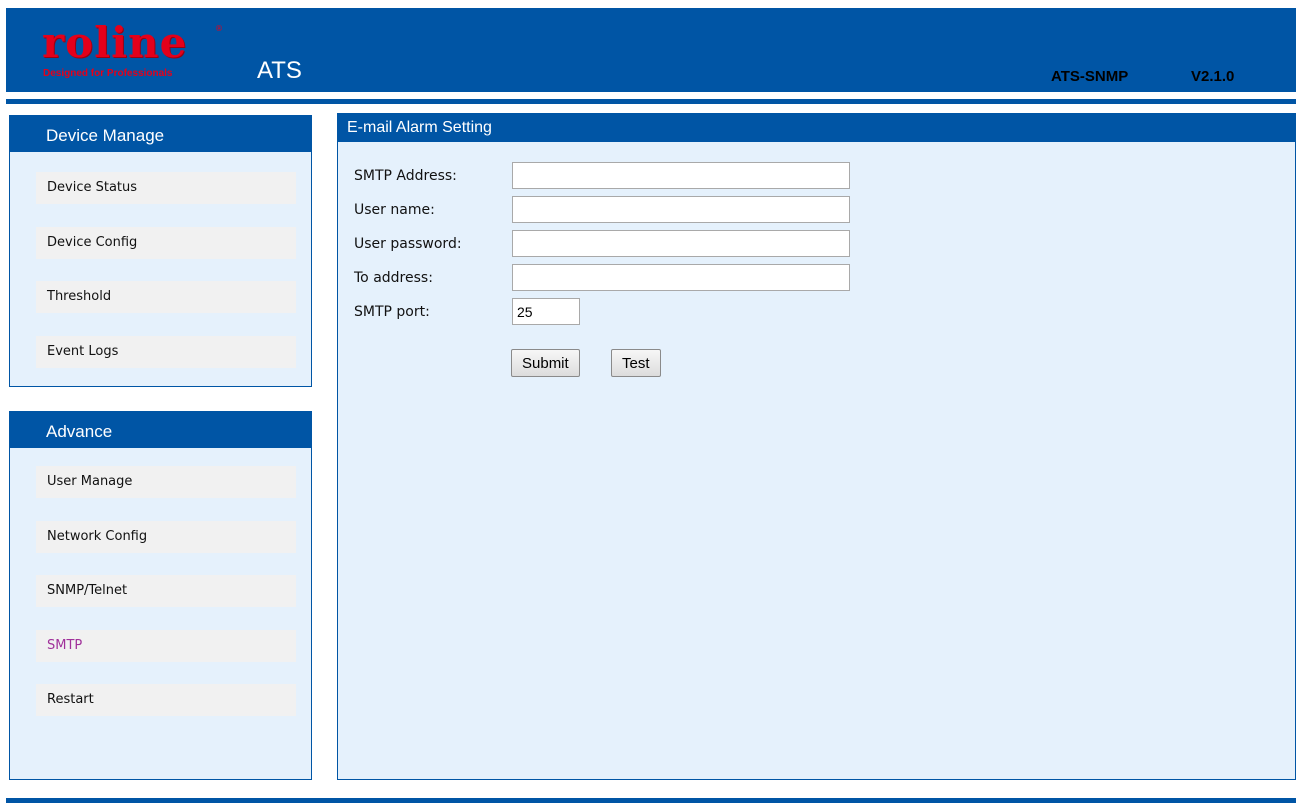  I want to click on logo-registered-mark: ®, so click(219, 28).